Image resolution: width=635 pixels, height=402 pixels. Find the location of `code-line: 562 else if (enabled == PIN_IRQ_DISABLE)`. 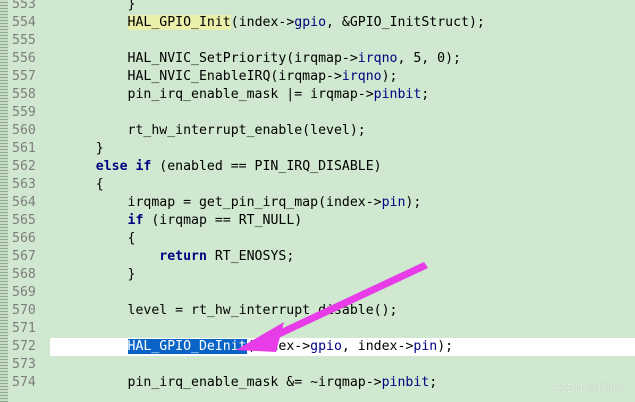

code-line: 562 else if (enabled == PIN_IRQ_DISABLE) is located at coordinates (321, 167).